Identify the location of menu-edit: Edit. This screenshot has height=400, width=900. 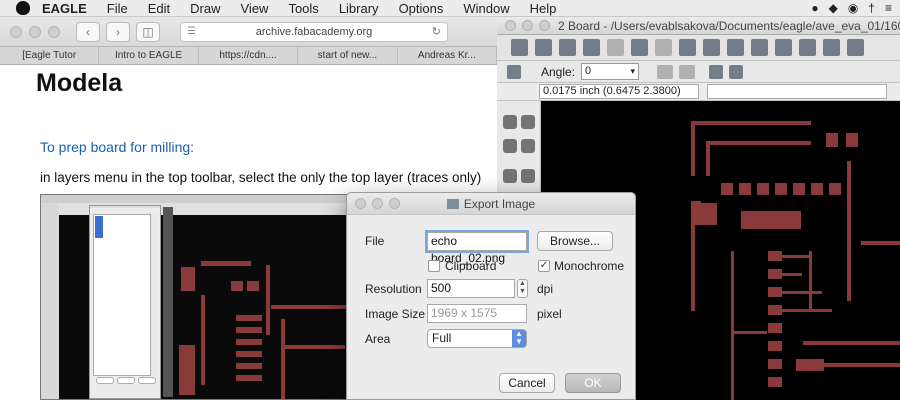
(159, 8).